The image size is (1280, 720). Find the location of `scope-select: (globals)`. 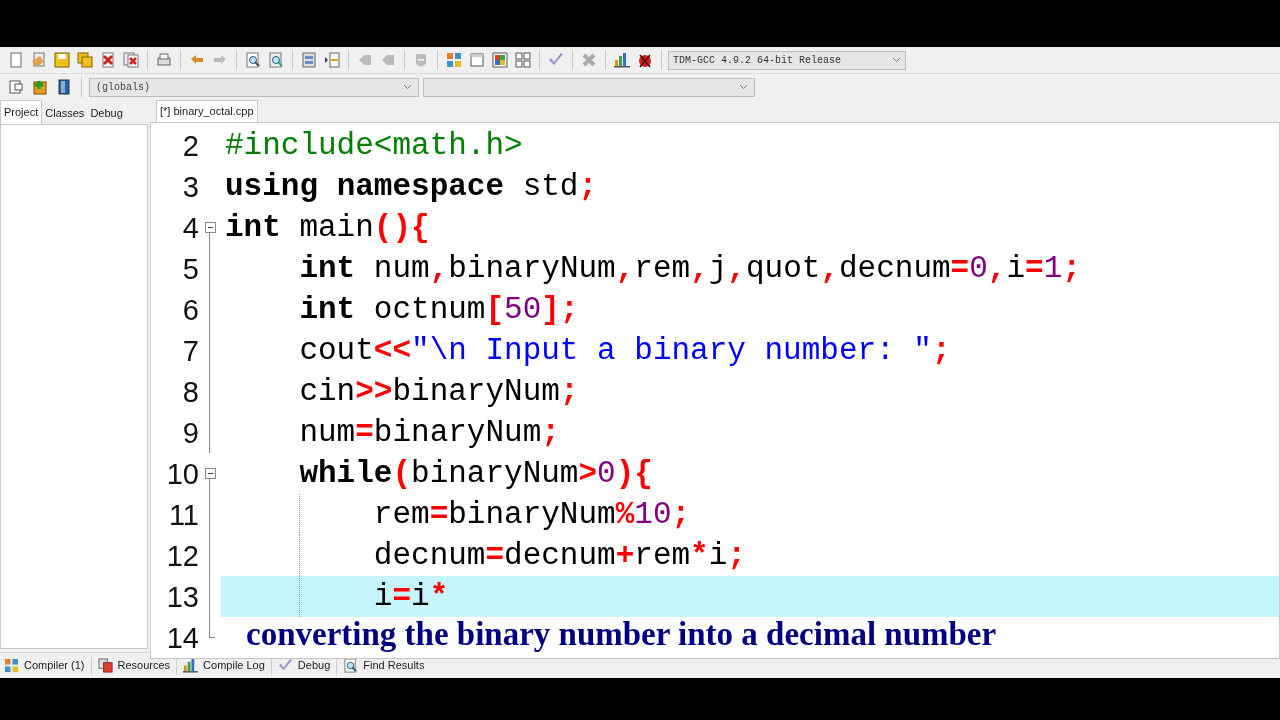

scope-select: (globals) is located at coordinates (254, 87).